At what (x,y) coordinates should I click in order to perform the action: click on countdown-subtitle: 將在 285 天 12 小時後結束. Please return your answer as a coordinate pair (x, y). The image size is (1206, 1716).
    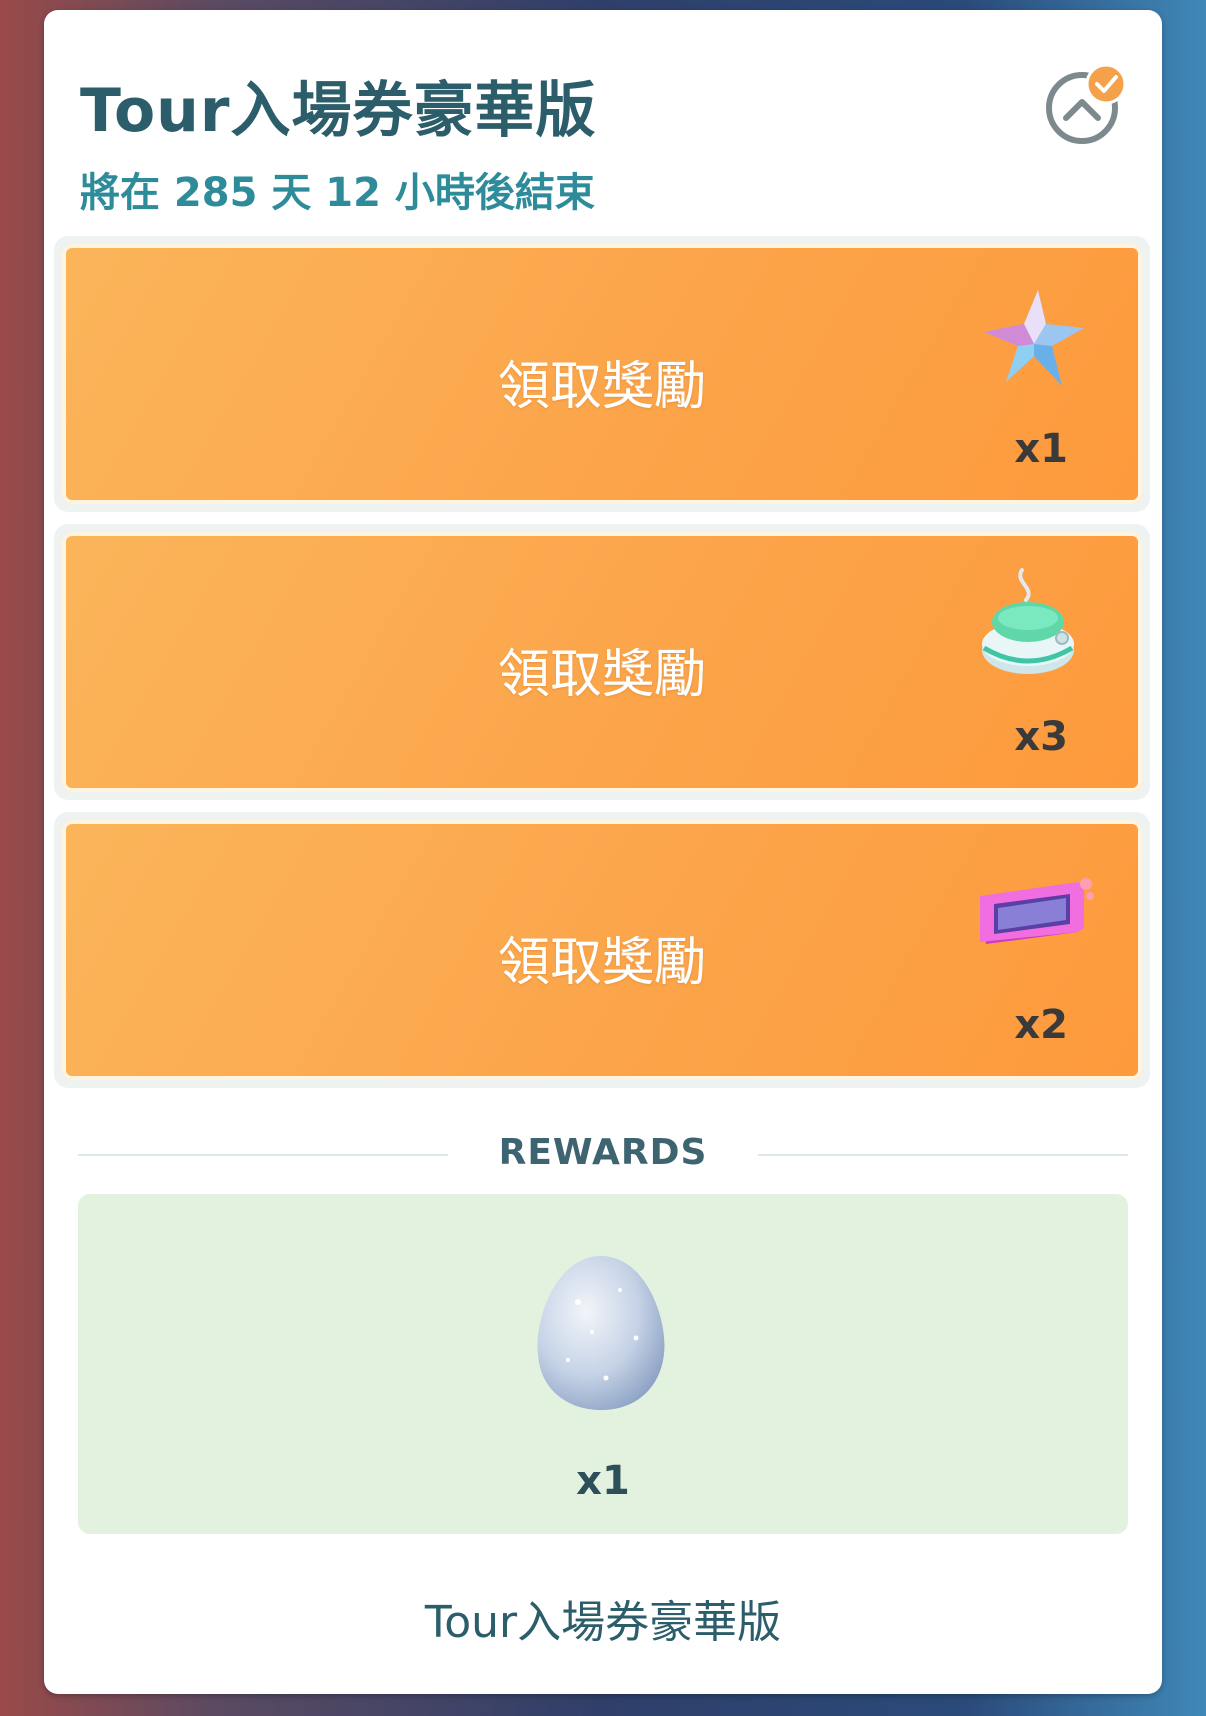
    Looking at the image, I should click on (337, 193).